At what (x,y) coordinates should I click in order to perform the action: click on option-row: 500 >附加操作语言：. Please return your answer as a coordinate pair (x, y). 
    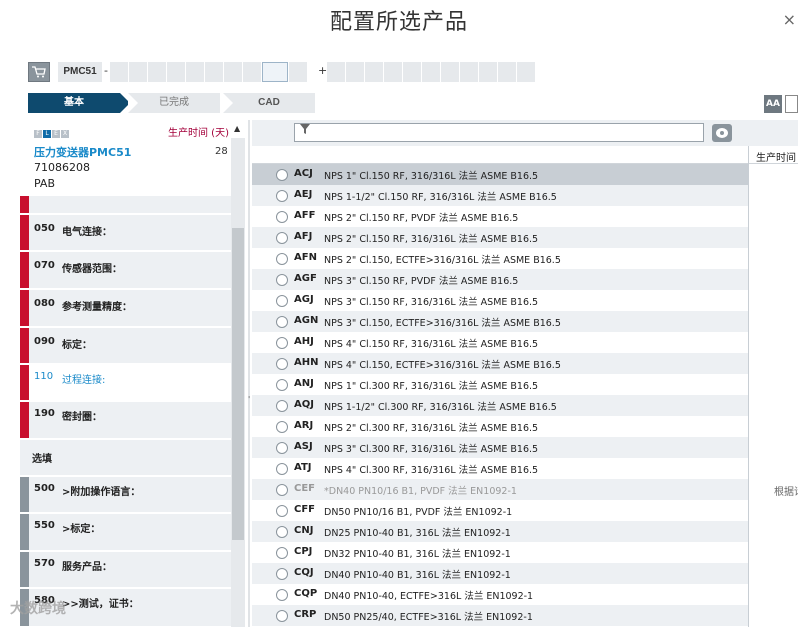
    Looking at the image, I should click on (125, 495).